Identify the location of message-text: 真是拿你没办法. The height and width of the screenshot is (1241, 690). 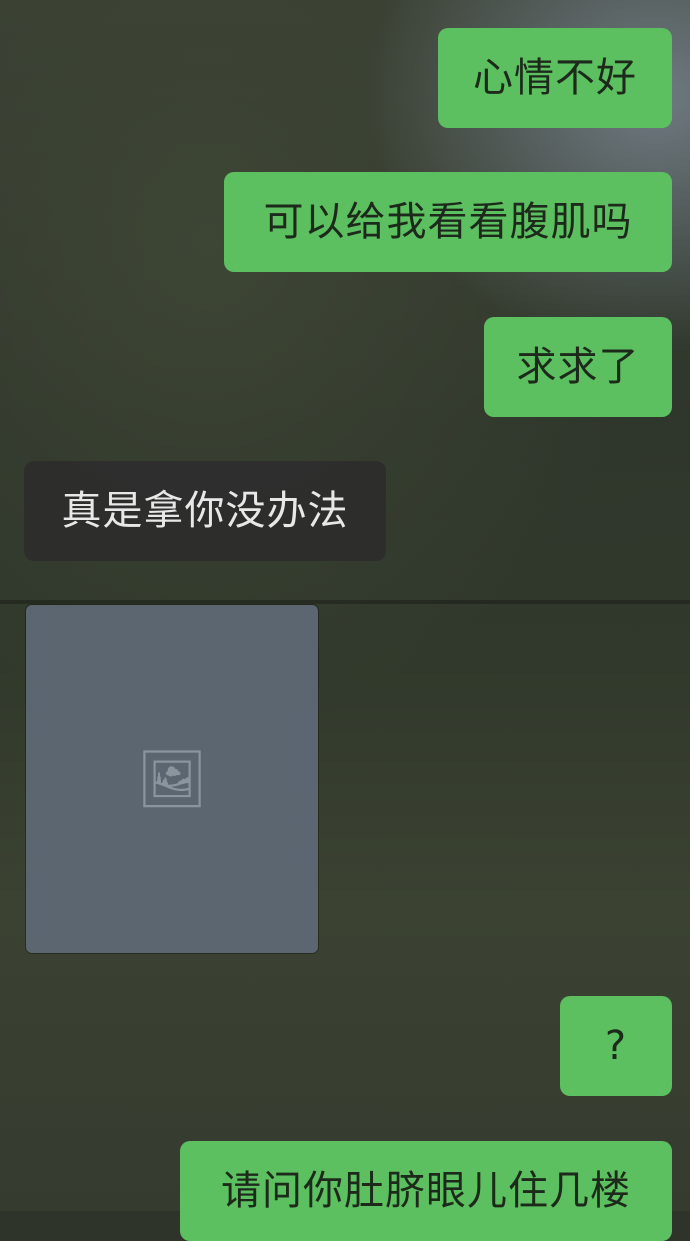
(205, 511).